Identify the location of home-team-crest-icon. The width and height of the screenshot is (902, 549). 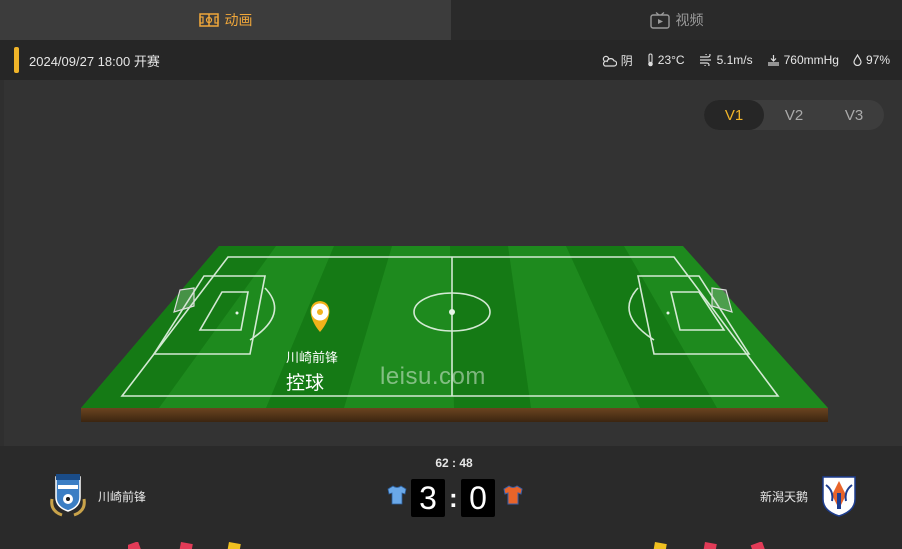
(68, 496).